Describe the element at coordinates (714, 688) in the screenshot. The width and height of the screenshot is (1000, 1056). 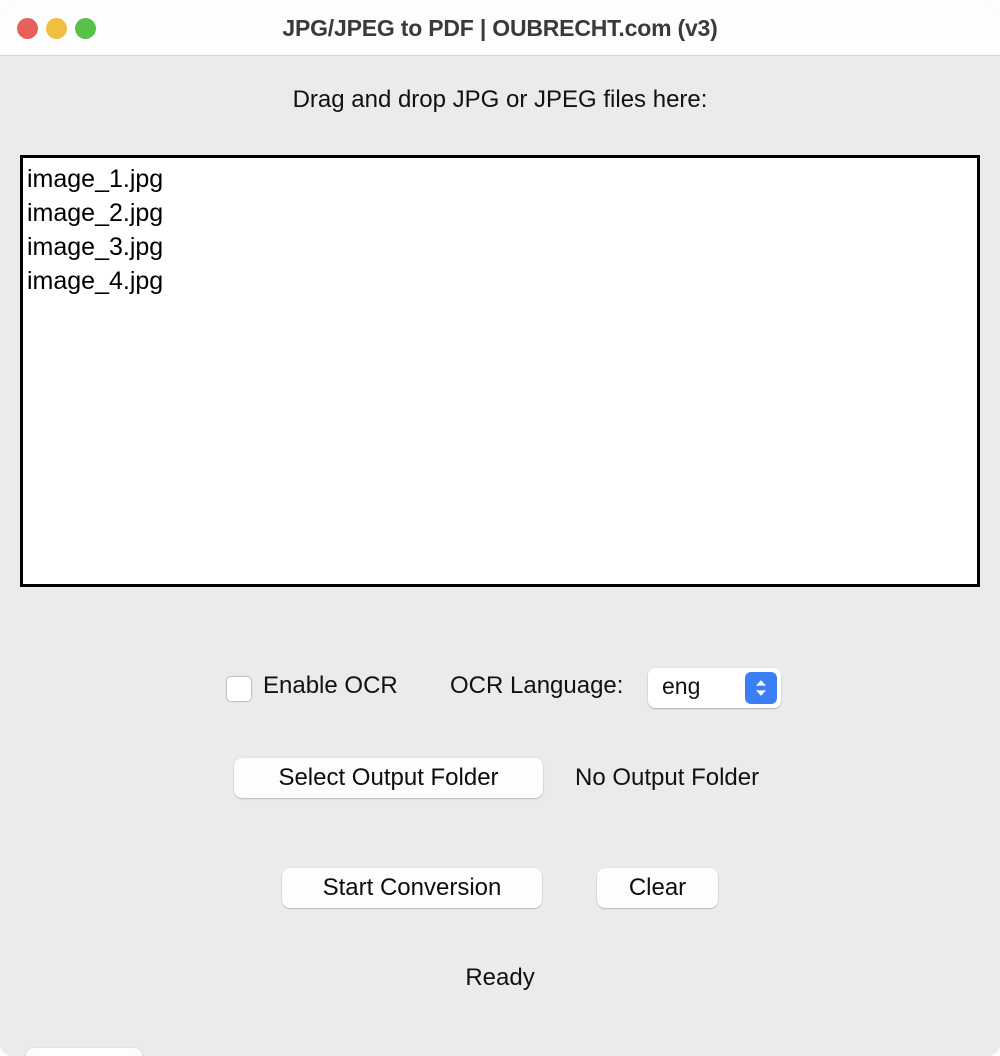
I see `ocr-language-select: eng` at that location.